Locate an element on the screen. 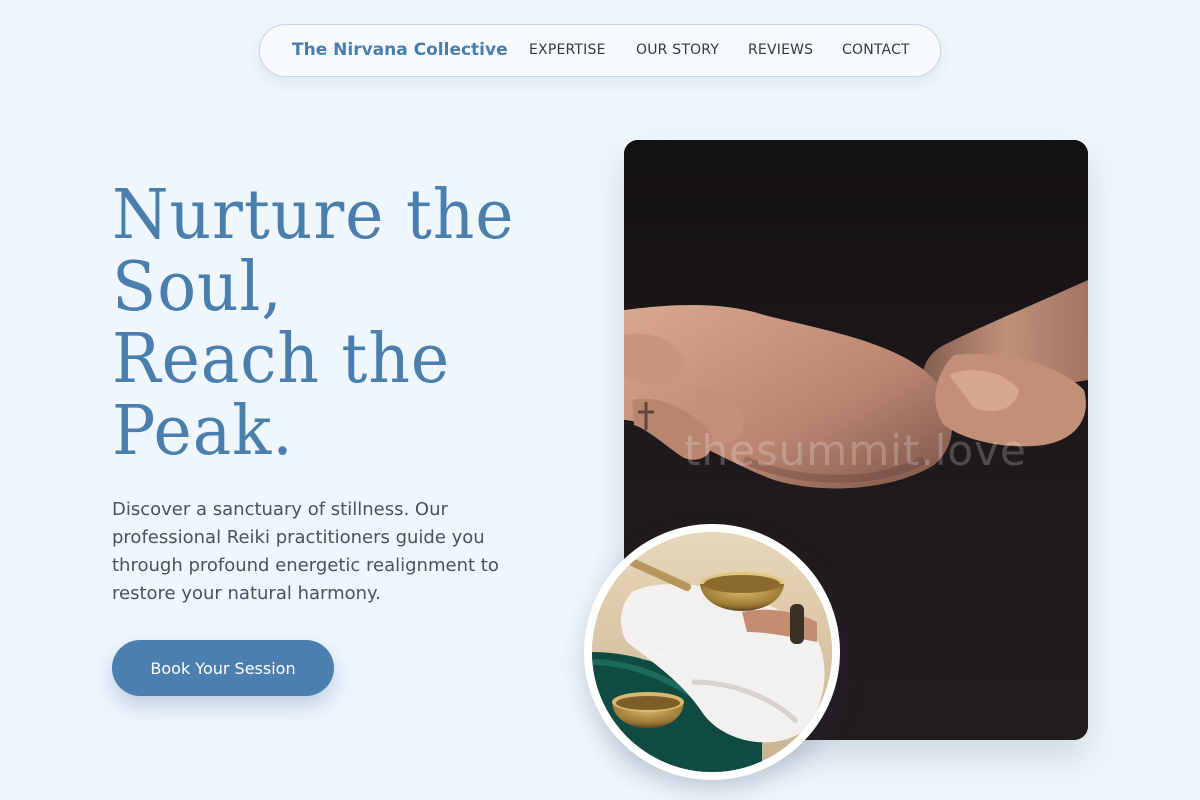 The height and width of the screenshot is (800, 1200). hero-headline: Nurture the Soul, Reach the Peak. is located at coordinates (335, 324).